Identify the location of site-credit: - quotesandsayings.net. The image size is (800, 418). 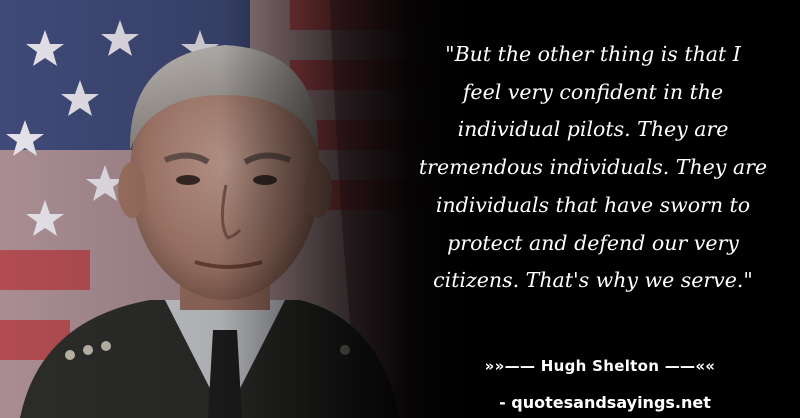
(605, 402).